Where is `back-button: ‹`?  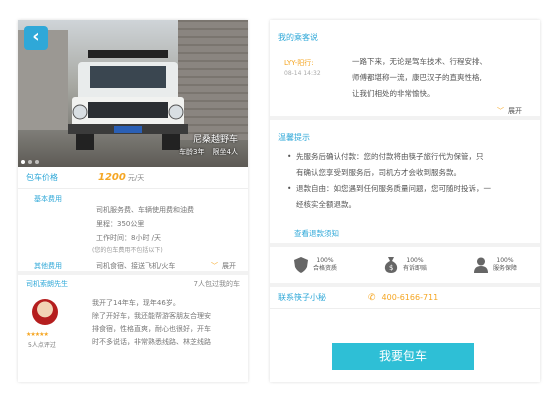
back-button: ‹ is located at coordinates (36, 38).